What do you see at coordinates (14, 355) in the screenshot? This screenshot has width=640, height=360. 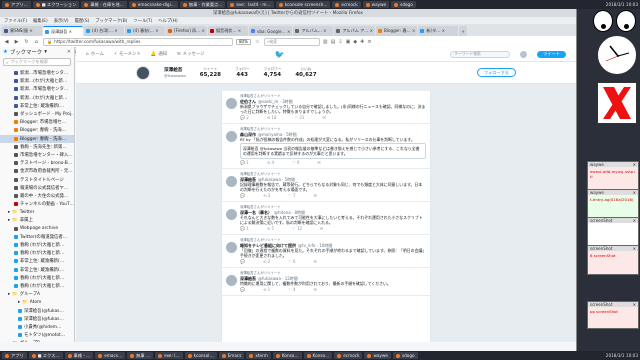 I see `taskbar-task: アプリ` at bounding box center [14, 355].